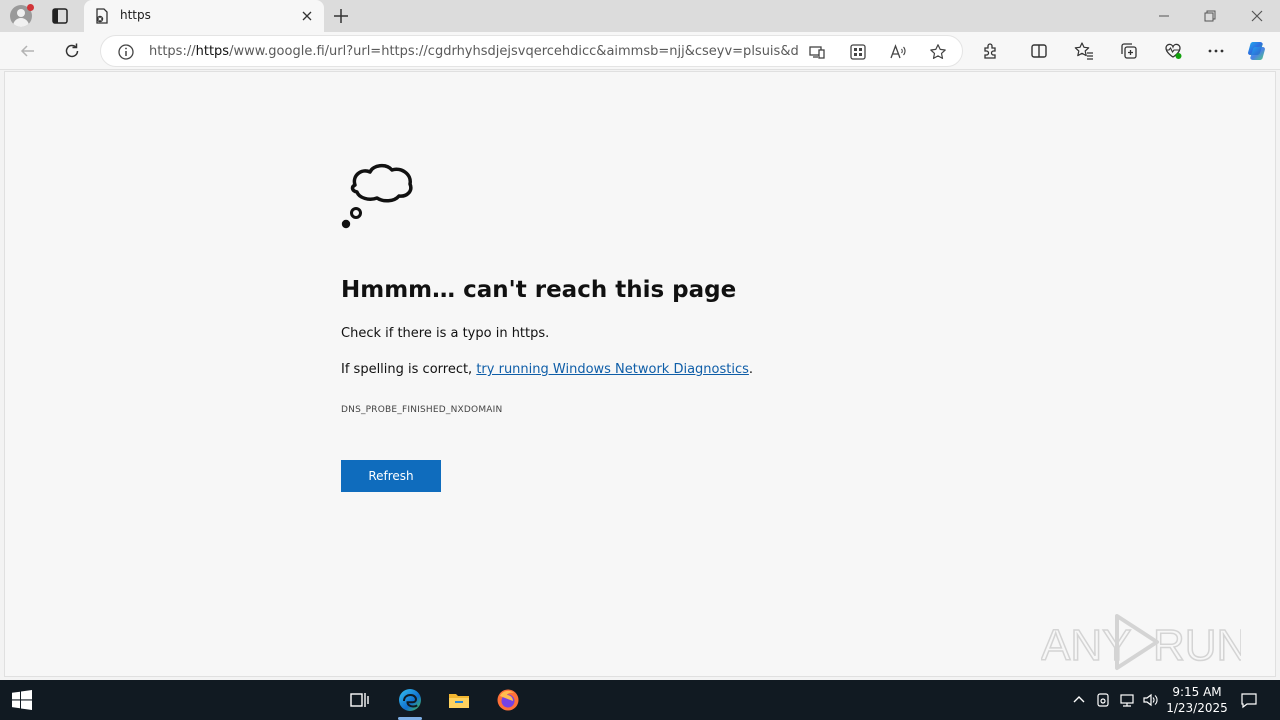  I want to click on back-icon, so click(28, 51).